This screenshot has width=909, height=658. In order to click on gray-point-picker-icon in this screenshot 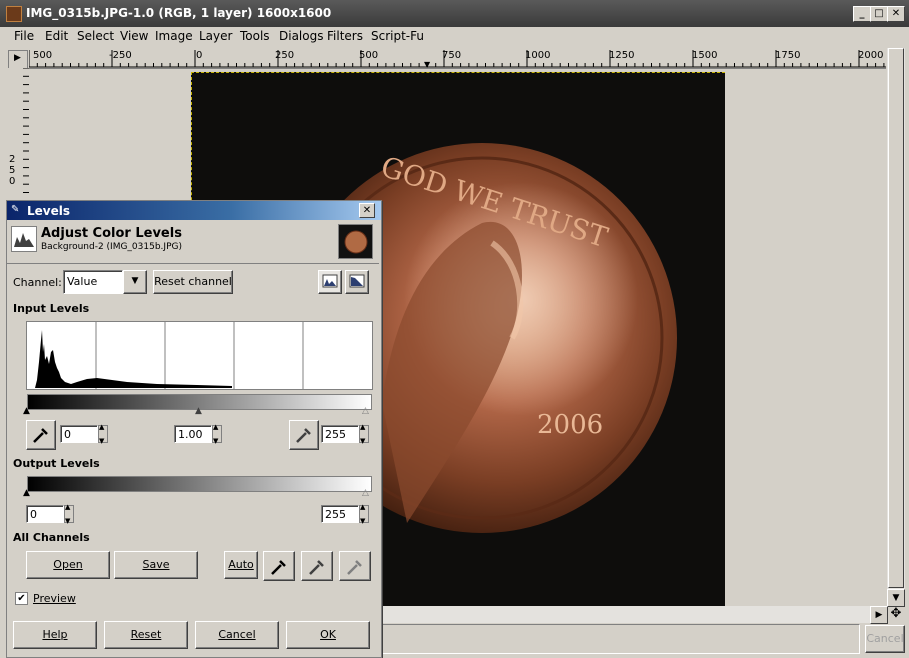, I will do `click(304, 435)`.